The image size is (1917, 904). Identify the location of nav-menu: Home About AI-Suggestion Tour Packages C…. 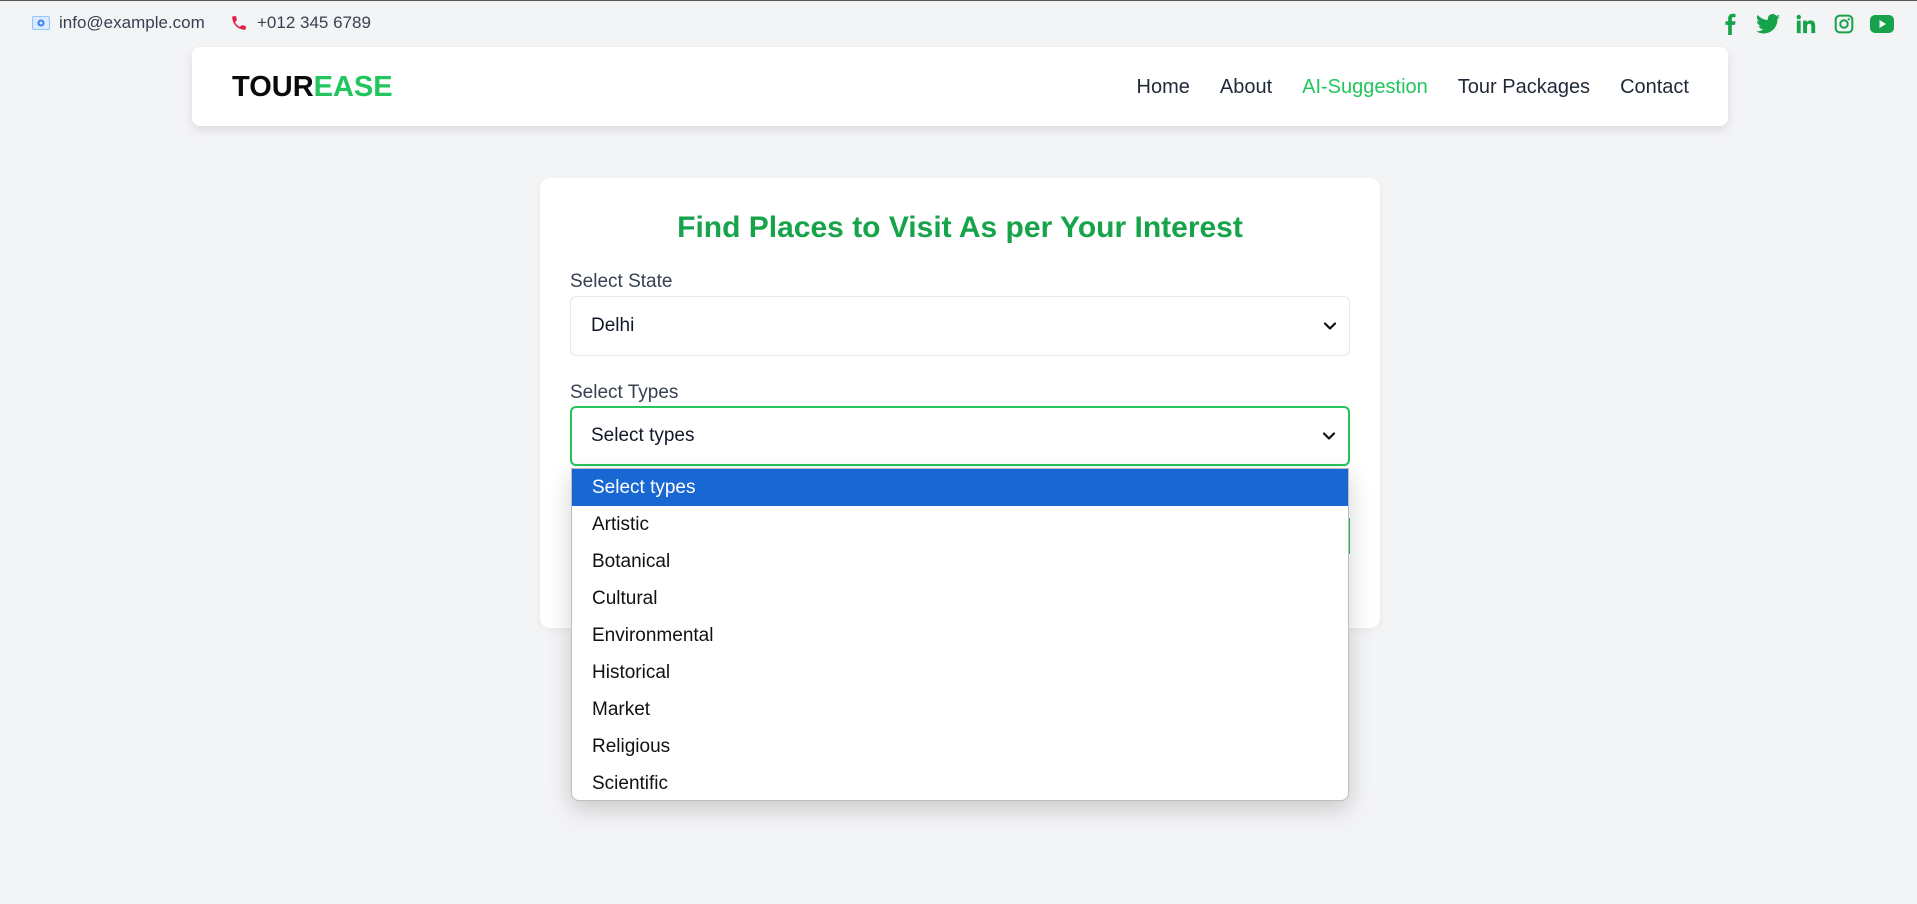
(1413, 87).